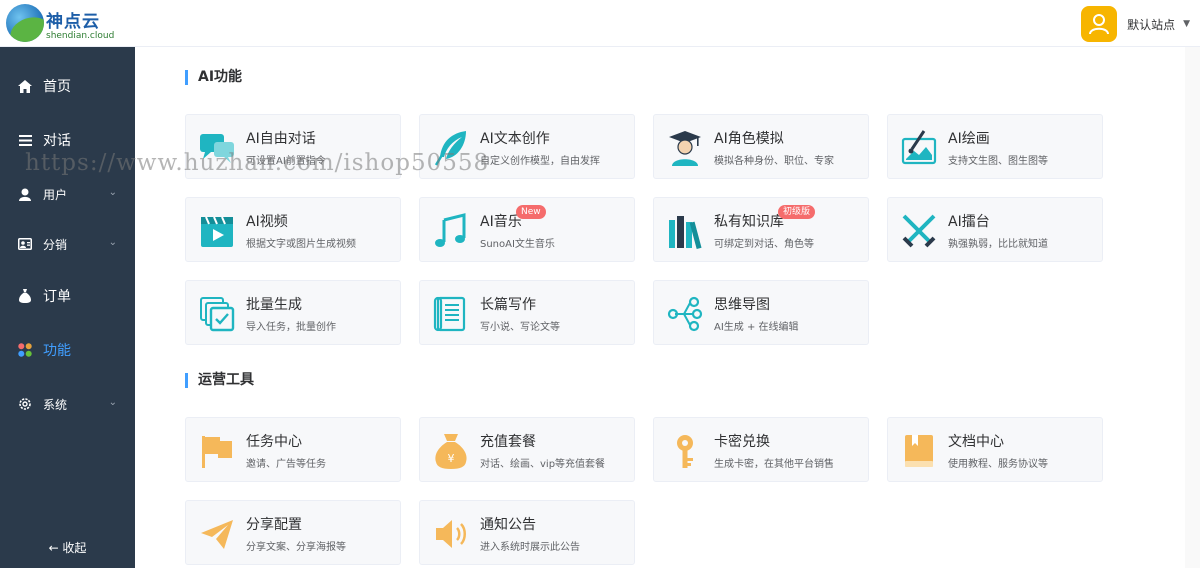  I want to click on speaker-icon, so click(451, 534).